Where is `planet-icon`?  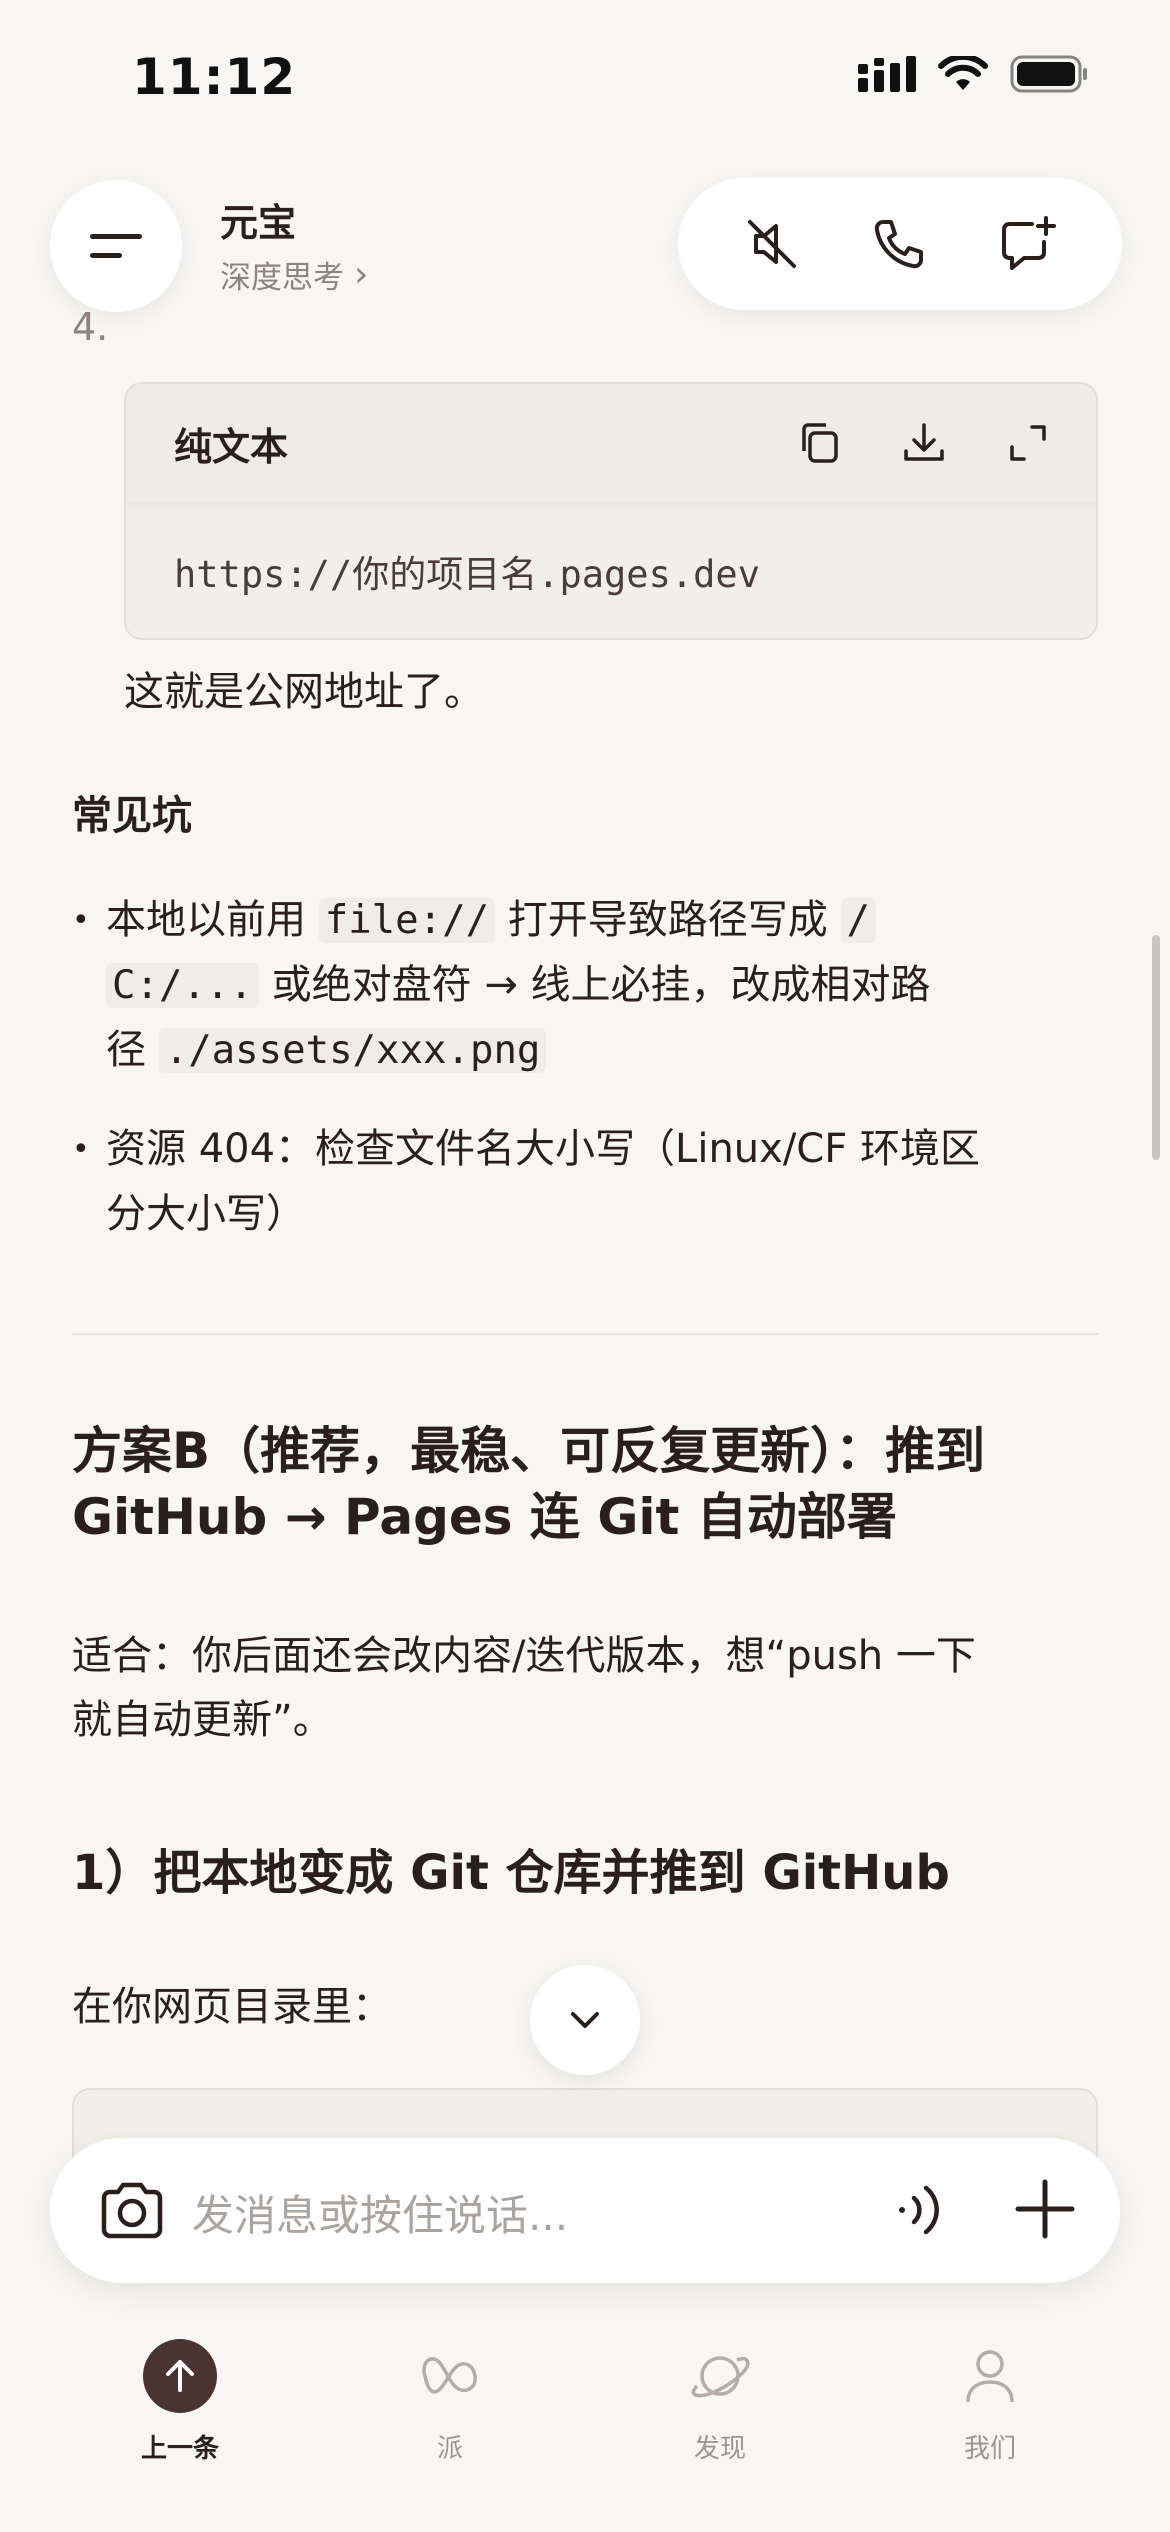
planet-icon is located at coordinates (720, 2377).